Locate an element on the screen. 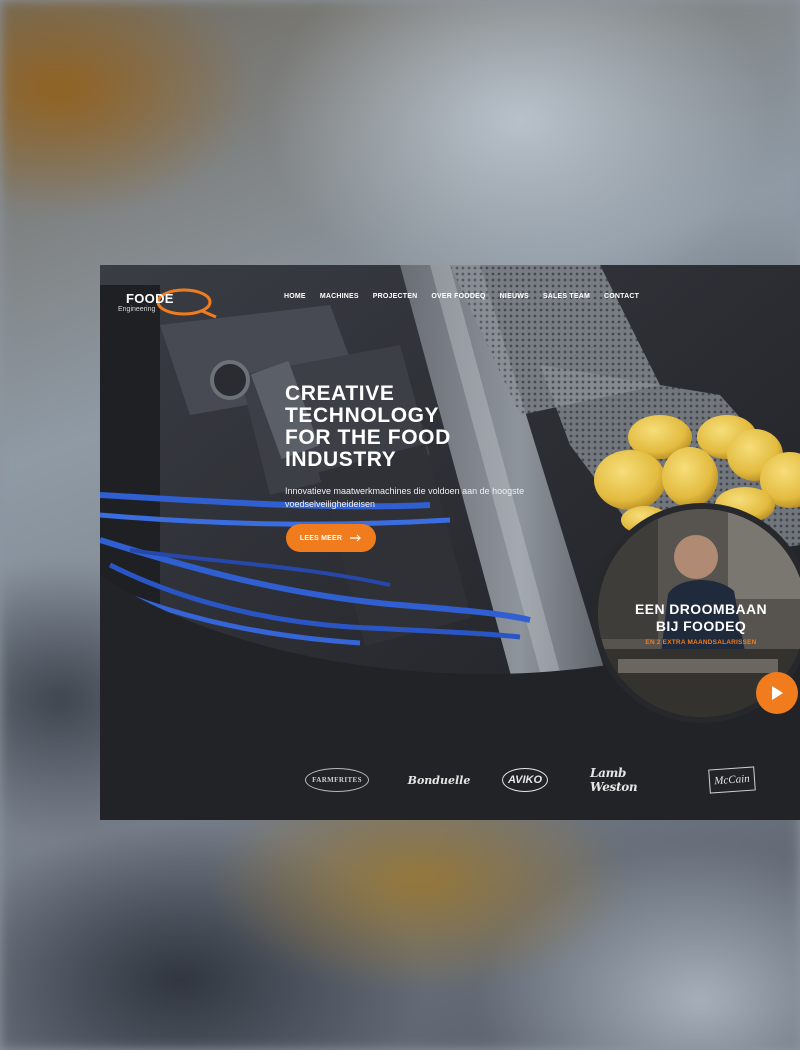  client-logo-mccain: McCain is located at coordinates (732, 780).